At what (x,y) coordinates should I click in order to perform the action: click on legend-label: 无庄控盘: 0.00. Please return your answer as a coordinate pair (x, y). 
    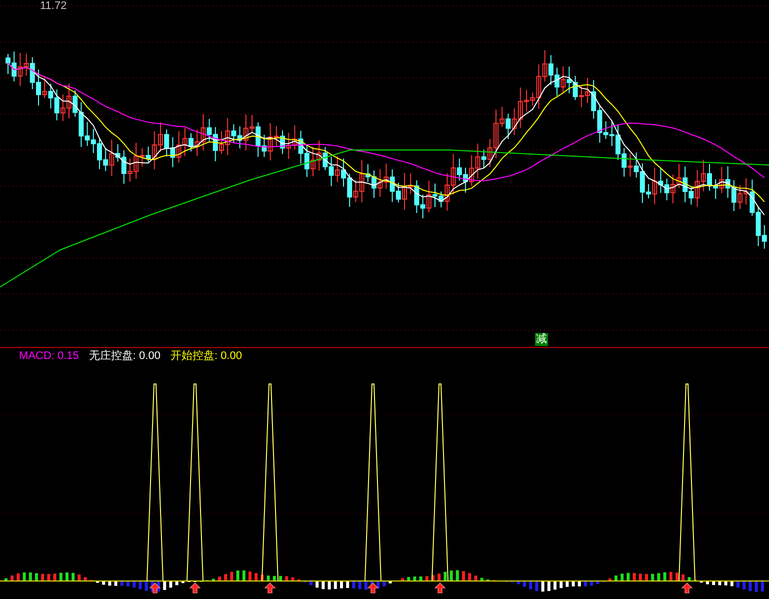
    Looking at the image, I should click on (124, 357).